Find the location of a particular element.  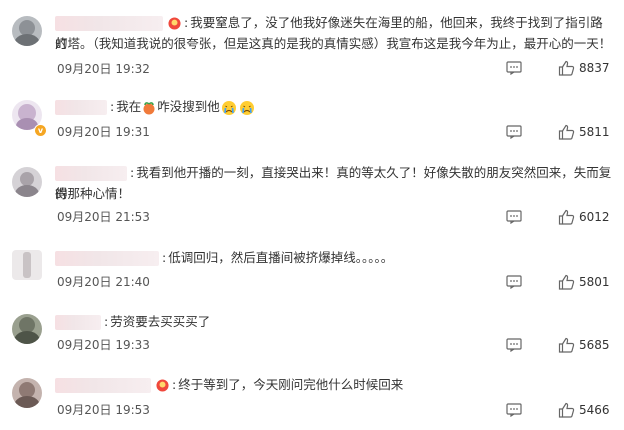

like-count: 5801 is located at coordinates (594, 282).